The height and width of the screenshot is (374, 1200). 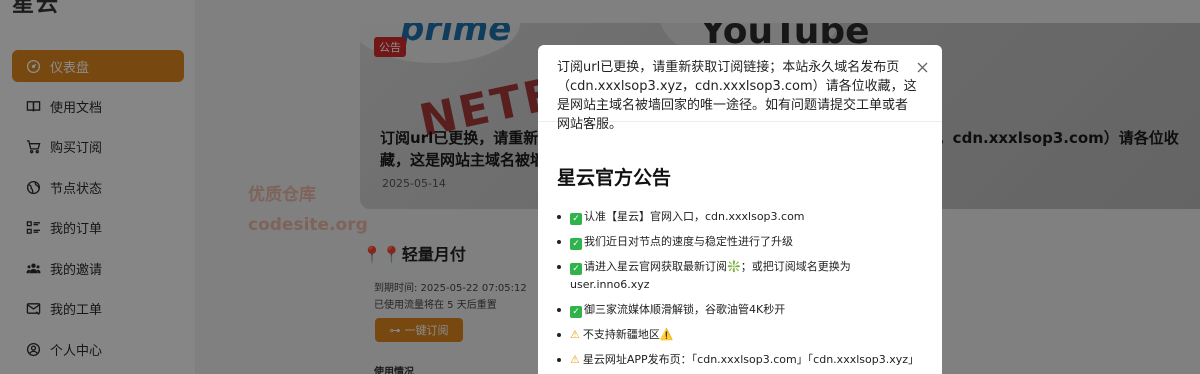 I want to click on close-icon, so click(x=922, y=67).